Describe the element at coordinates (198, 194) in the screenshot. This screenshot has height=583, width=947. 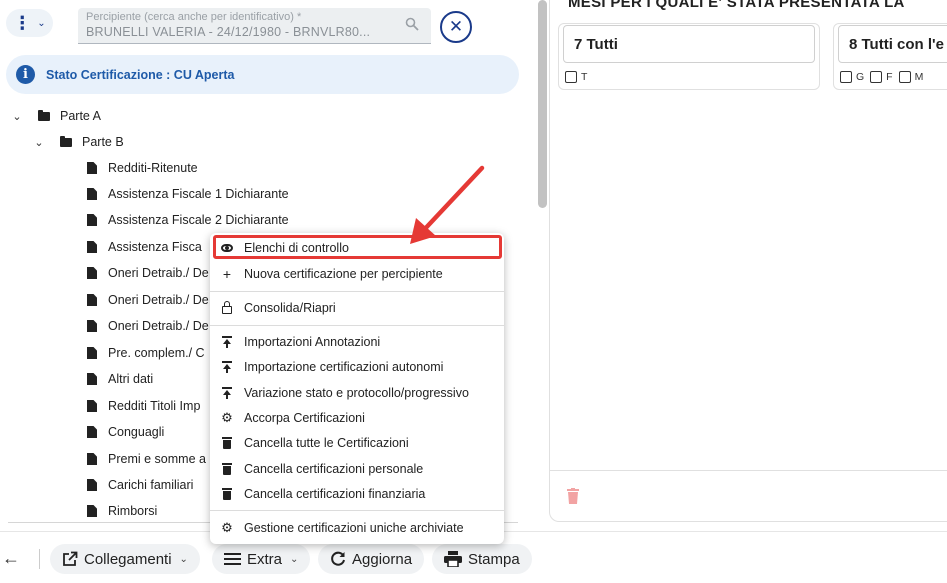
I see `tree-item-label: Assistenza Fiscale 1 Dichiarante` at that location.